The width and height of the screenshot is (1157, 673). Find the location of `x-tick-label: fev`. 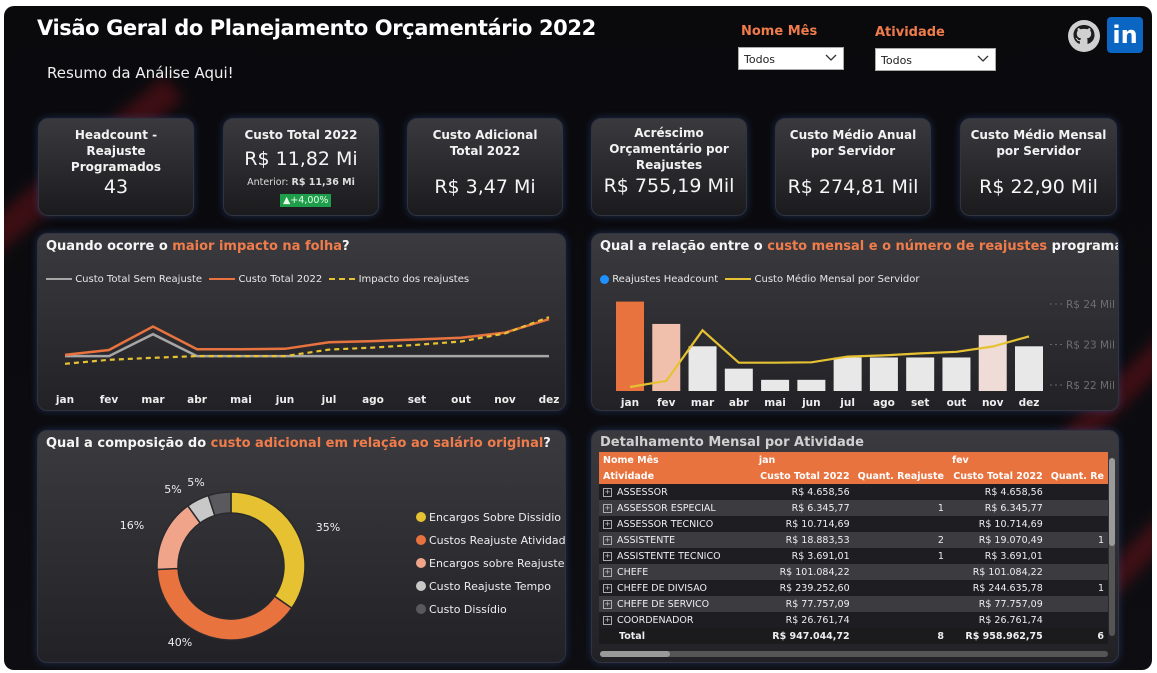

x-tick-label: fev is located at coordinates (666, 403).